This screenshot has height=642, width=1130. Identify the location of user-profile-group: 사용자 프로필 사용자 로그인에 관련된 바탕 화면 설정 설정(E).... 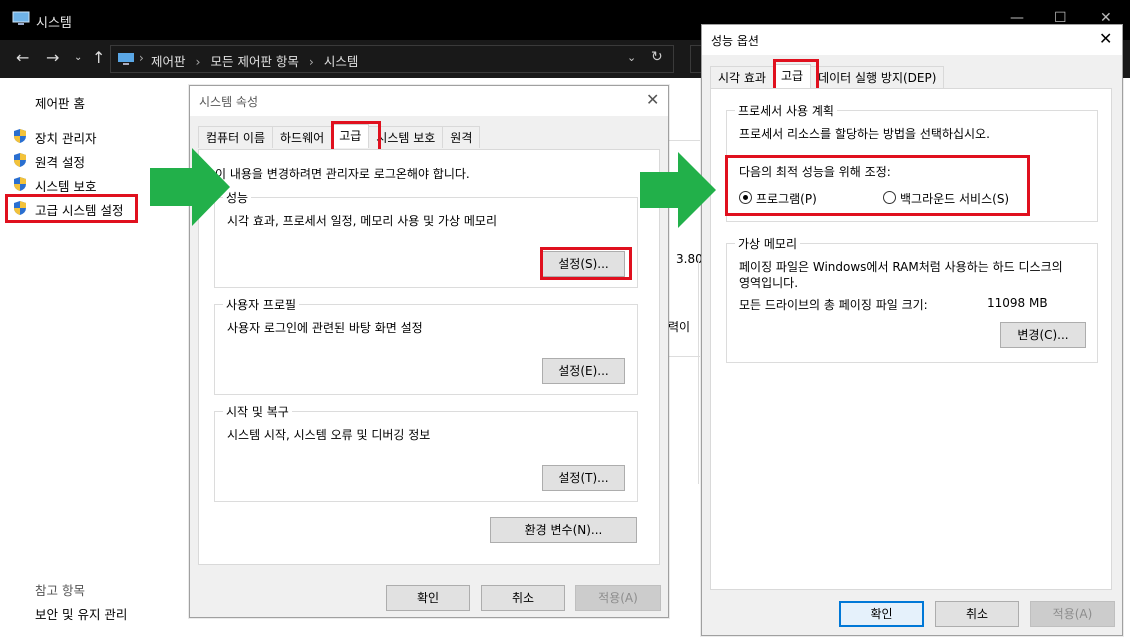
(426, 345).